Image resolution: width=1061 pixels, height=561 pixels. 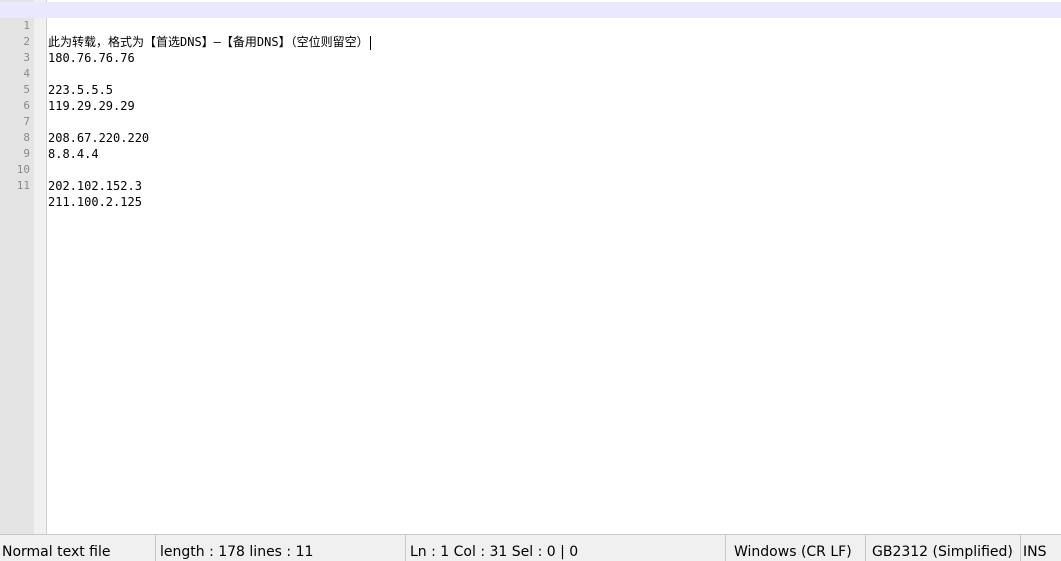 I want to click on editor-line: 9, so click(x=530, y=145).